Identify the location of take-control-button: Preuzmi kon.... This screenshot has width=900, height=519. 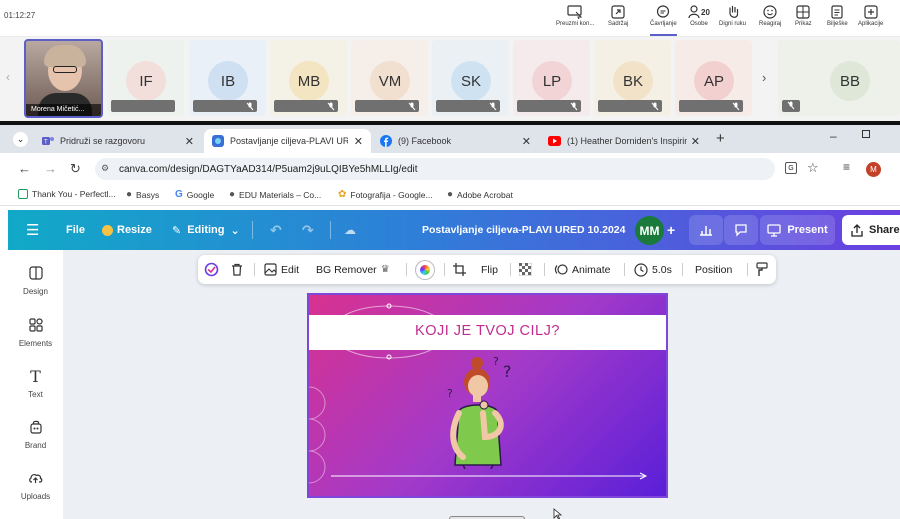
(575, 19).